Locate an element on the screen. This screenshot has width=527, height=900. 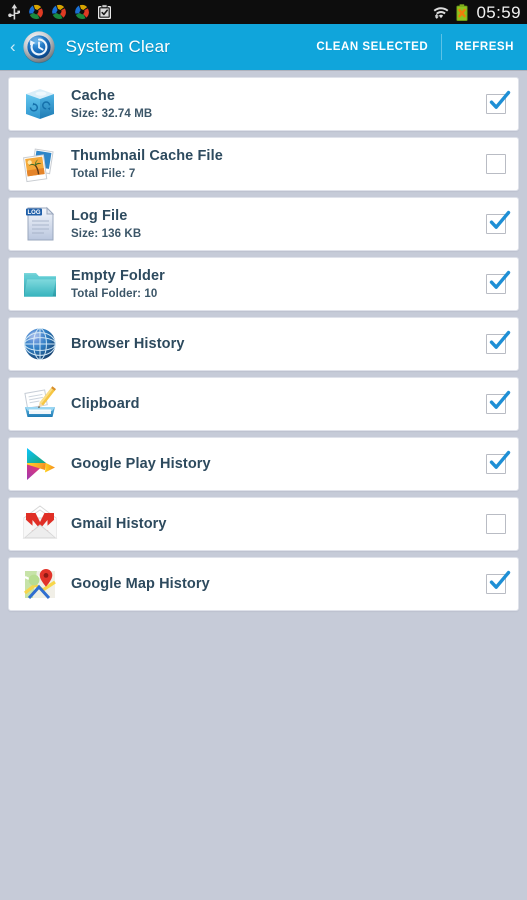
list-item-text: Empty Folder Total Folder: 10 is located at coordinates (278, 284).